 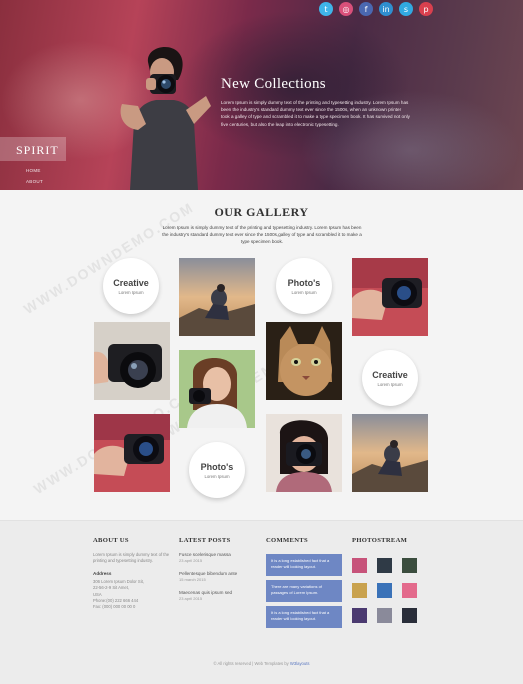 What do you see at coordinates (102, 573) in the screenshot?
I see `address-heading: Address` at bounding box center [102, 573].